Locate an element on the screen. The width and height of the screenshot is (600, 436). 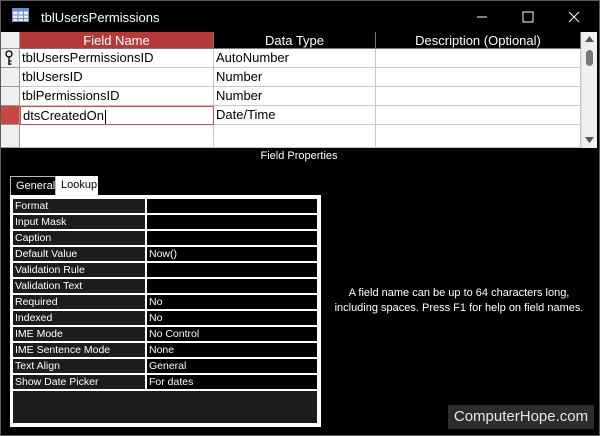
minimize-icon is located at coordinates (482, 16).